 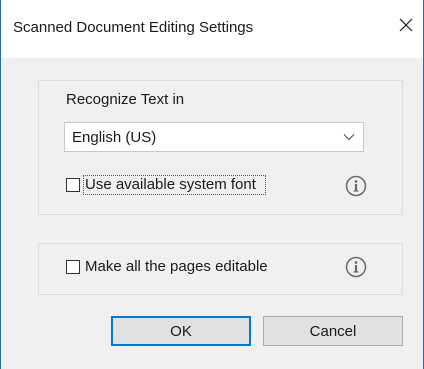 I want to click on close-button, so click(x=406, y=25).